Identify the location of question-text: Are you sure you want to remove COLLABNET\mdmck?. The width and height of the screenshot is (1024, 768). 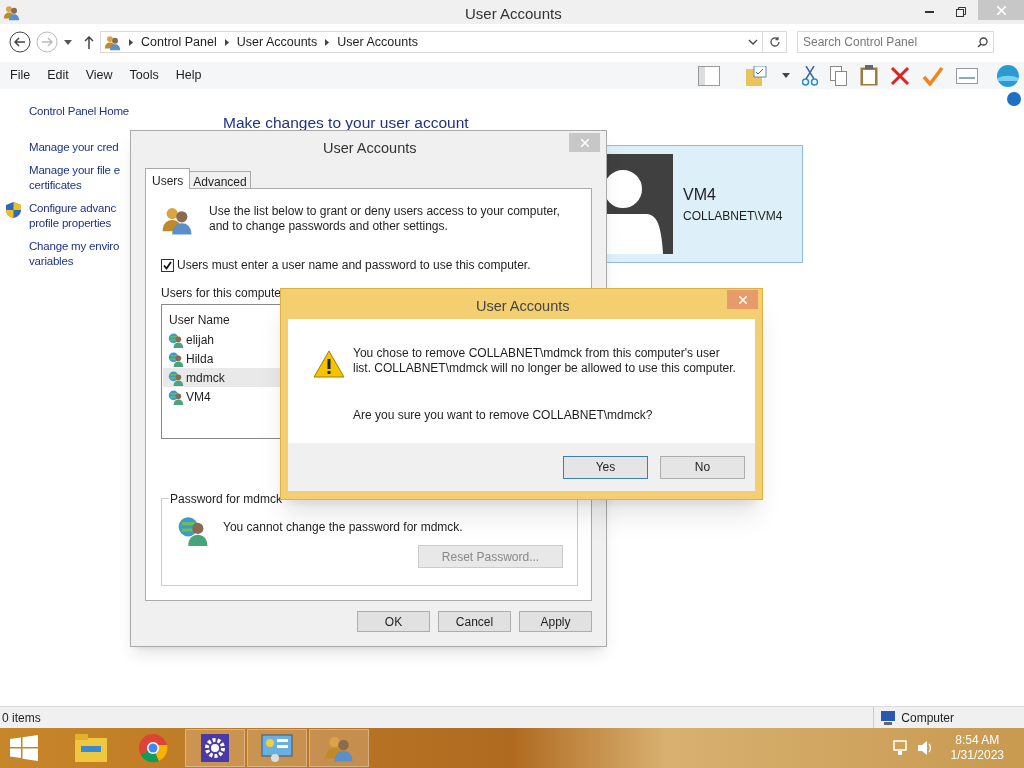
(503, 415).